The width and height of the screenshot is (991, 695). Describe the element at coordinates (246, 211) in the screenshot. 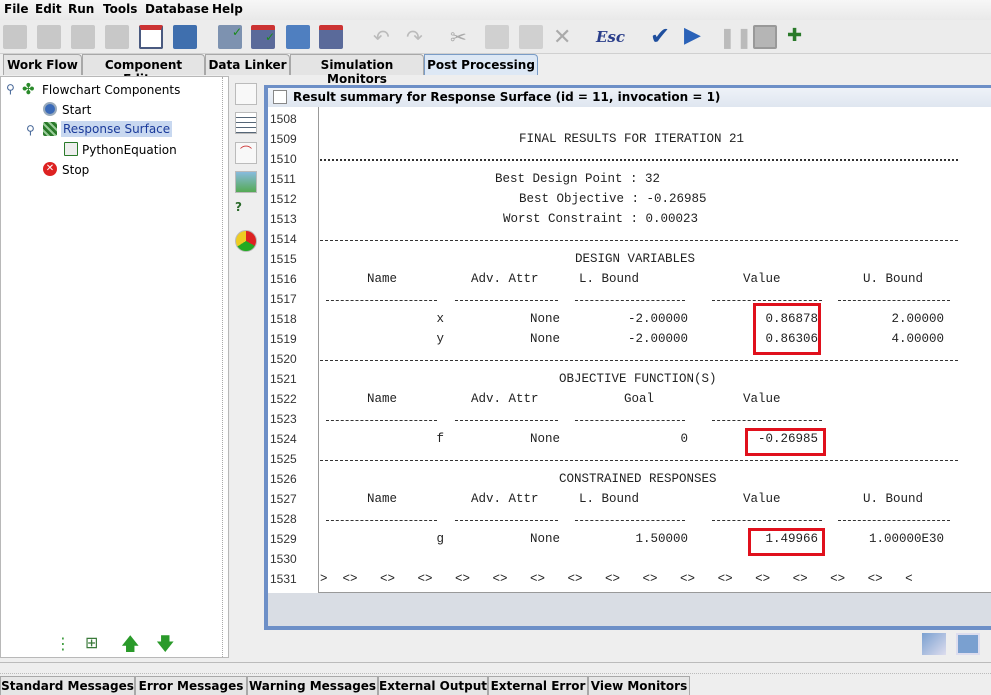

I see `help-query-icon: ?` at that location.